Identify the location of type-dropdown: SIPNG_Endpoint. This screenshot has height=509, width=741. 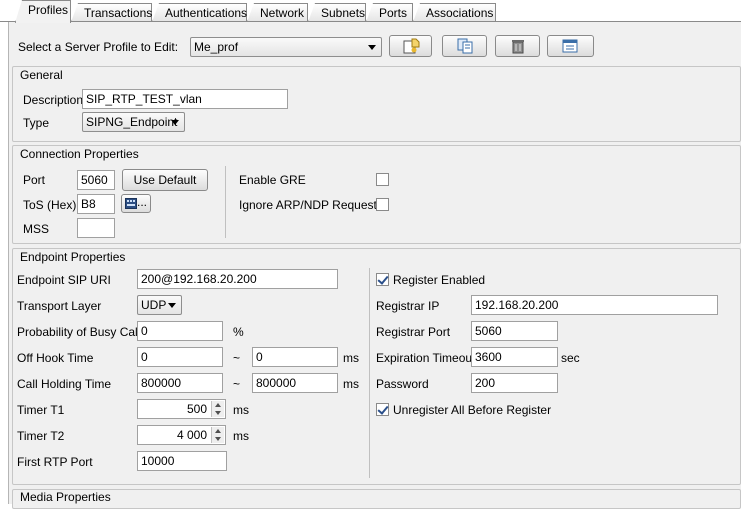
(133, 122).